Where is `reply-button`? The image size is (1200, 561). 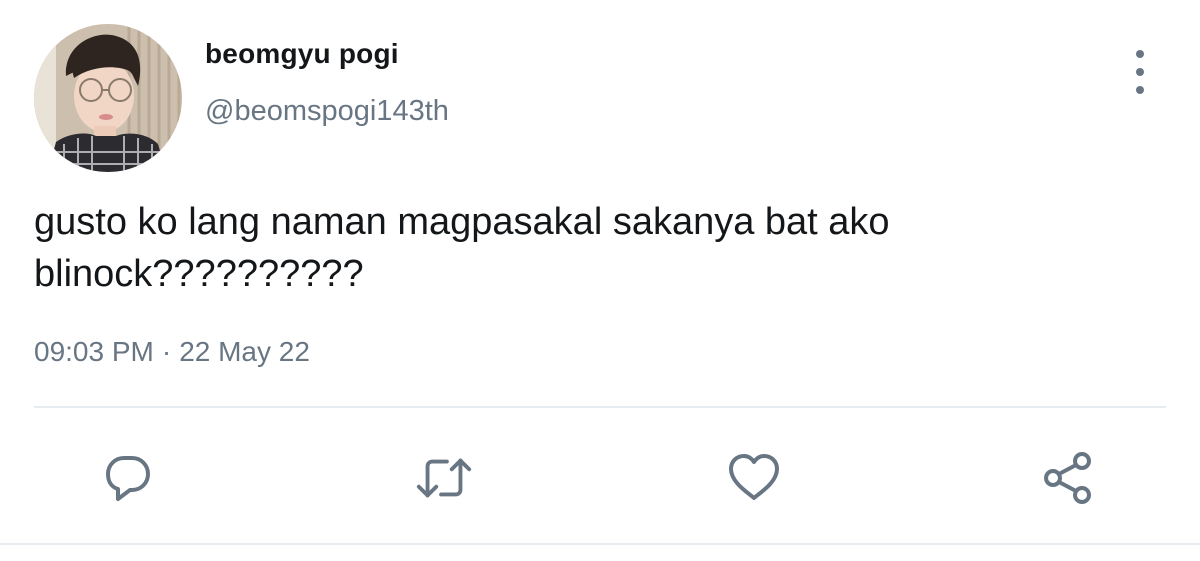 reply-button is located at coordinates (128, 478).